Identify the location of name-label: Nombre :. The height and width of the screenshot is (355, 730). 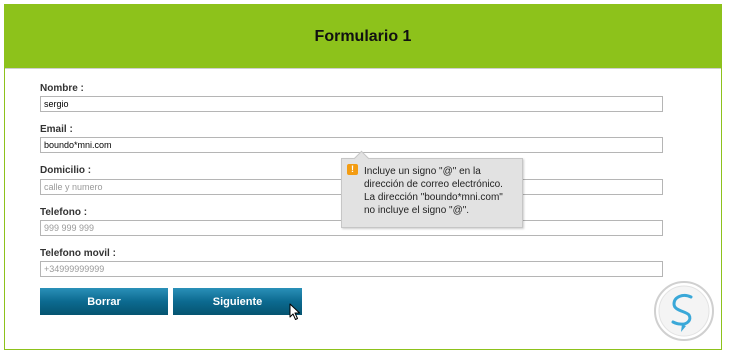
(62, 88).